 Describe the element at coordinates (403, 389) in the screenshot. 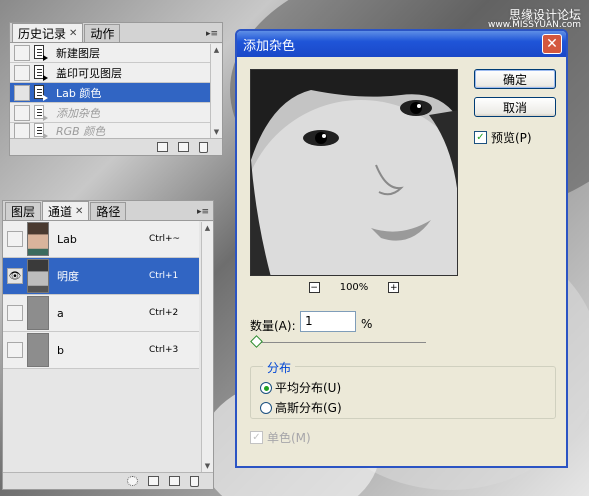

I see `distribution-group: 分布 平均分布(U) 高斯分布(G)` at that location.